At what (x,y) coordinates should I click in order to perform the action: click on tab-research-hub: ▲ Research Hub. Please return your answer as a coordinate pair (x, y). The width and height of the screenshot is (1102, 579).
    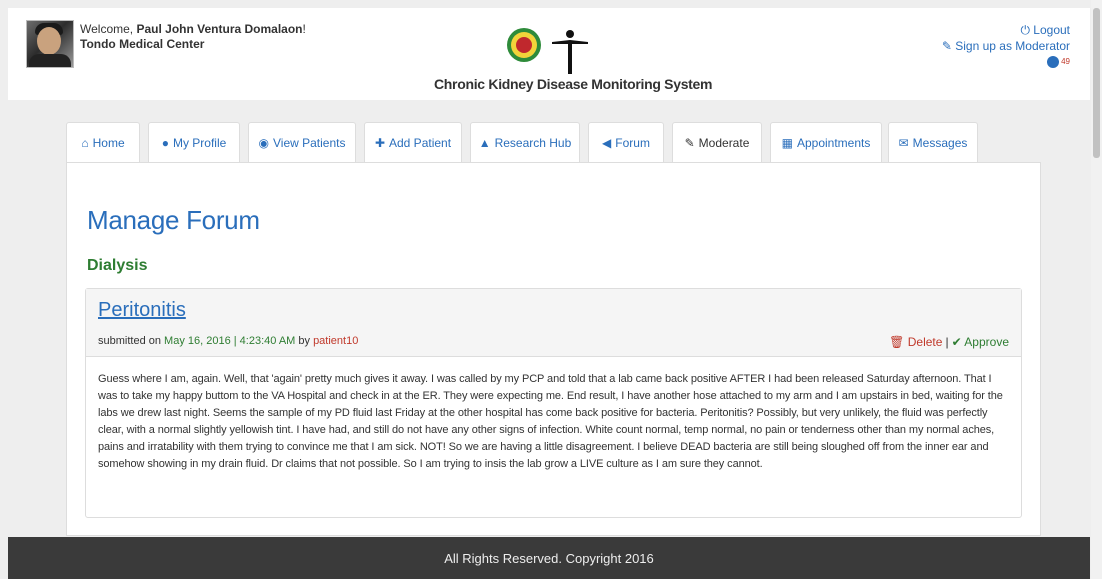
    Looking at the image, I should click on (525, 142).